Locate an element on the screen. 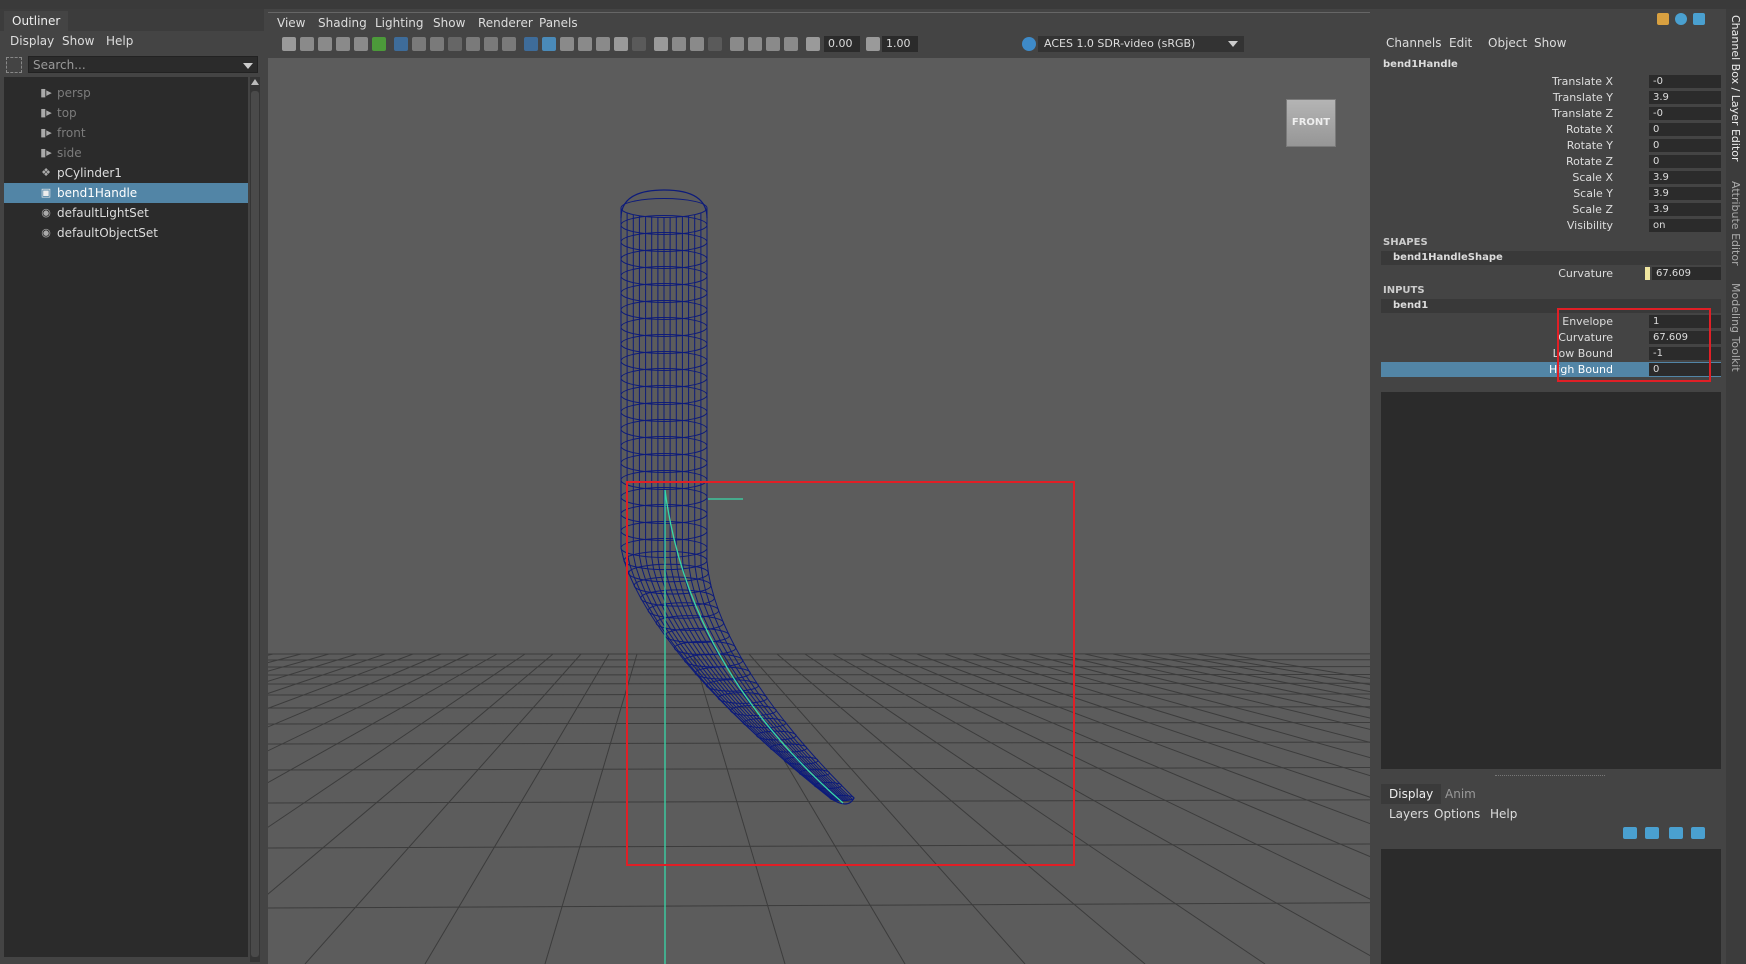 This screenshot has height=964, width=1746. attr-rotate-x: Rotate X 0 is located at coordinates (1551, 129).